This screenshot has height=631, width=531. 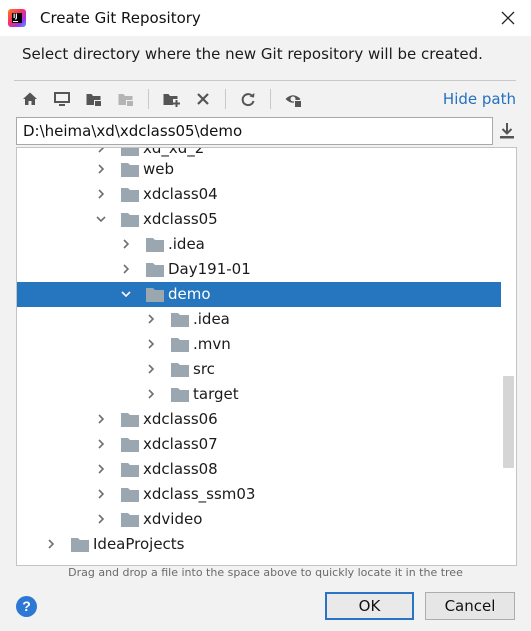 I want to click on close-icon, so click(x=508, y=18).